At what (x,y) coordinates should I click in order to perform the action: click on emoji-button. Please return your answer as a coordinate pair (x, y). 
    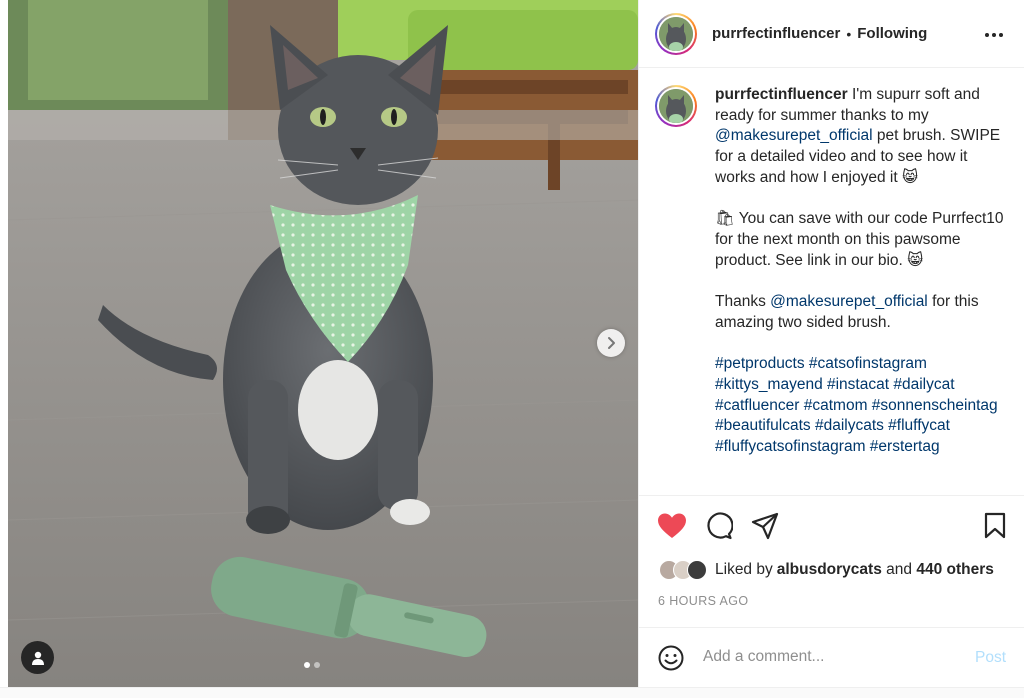
    Looking at the image, I should click on (671, 660).